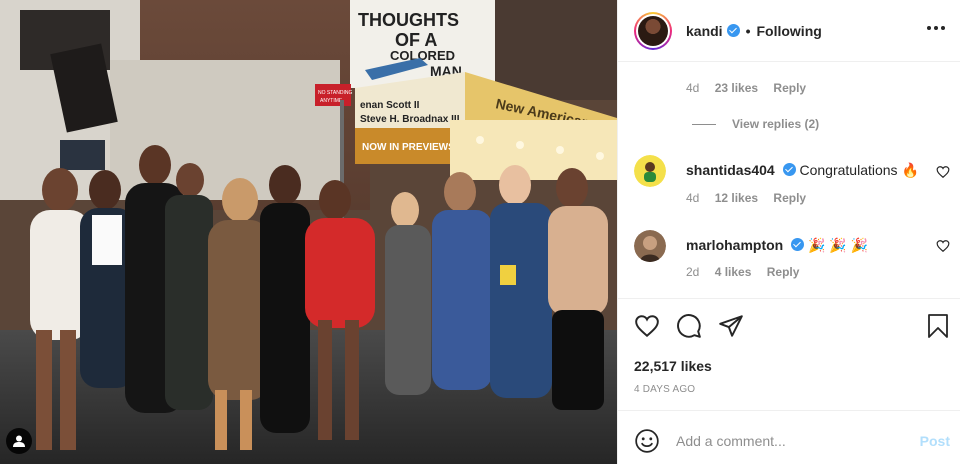 The image size is (960, 464). I want to click on svg-text: Steve H. Broadnax III, so click(410, 119).